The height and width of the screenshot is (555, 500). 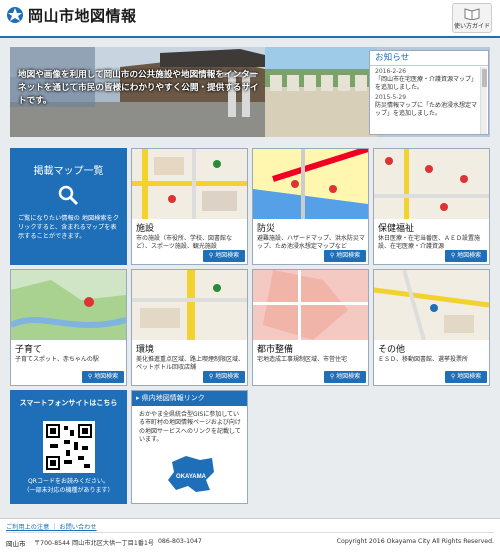 I want to click on tile-other: その他 ＥＳＤ、移動図書館、選挙投票所 ⚲ 地図検索, so click(x=431, y=327).